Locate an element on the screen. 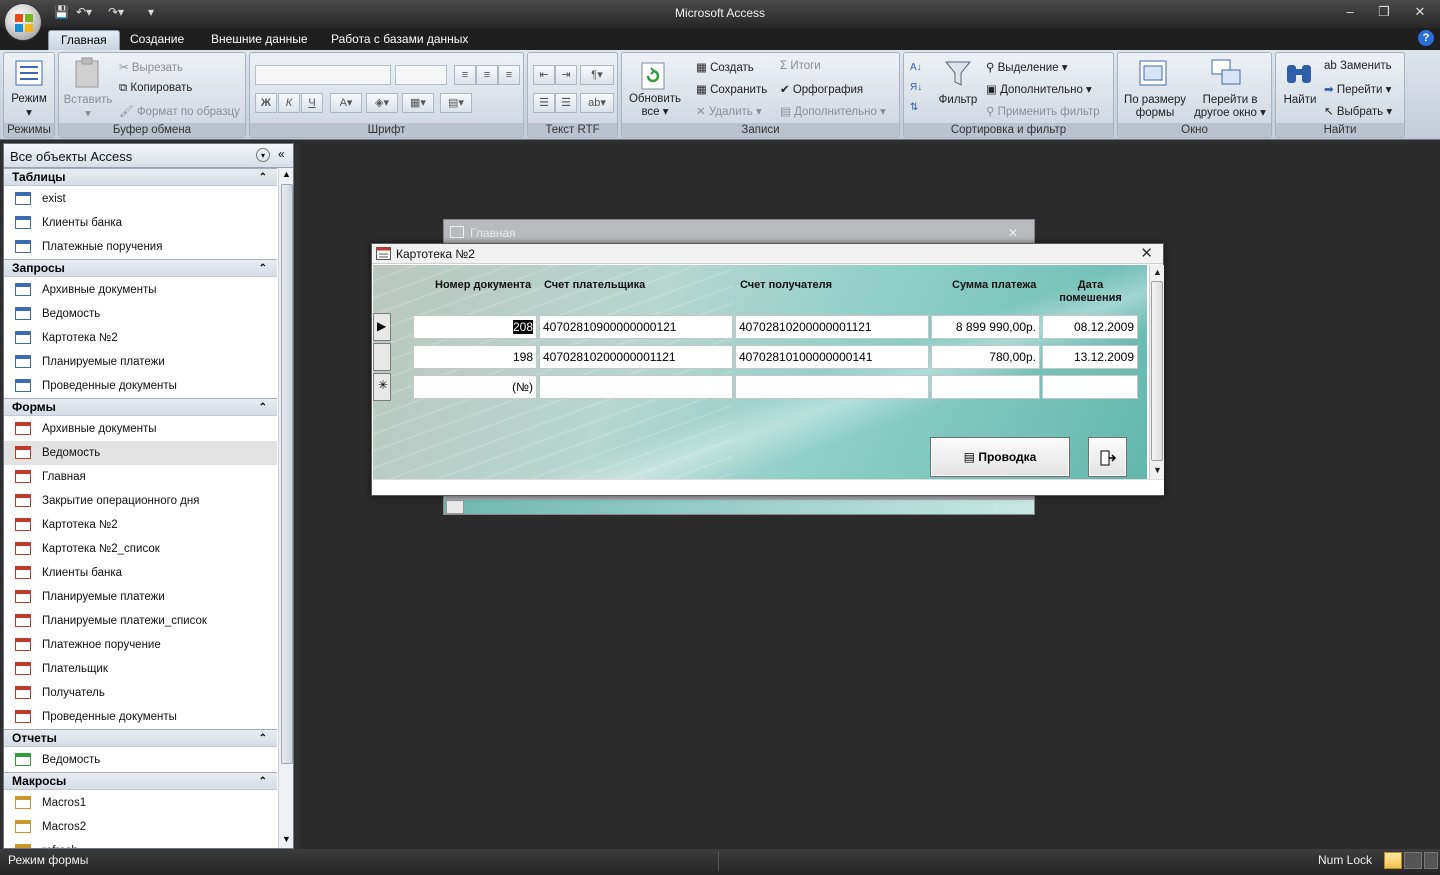 The image size is (1440, 875). bold-button: Ж is located at coordinates (266, 103).